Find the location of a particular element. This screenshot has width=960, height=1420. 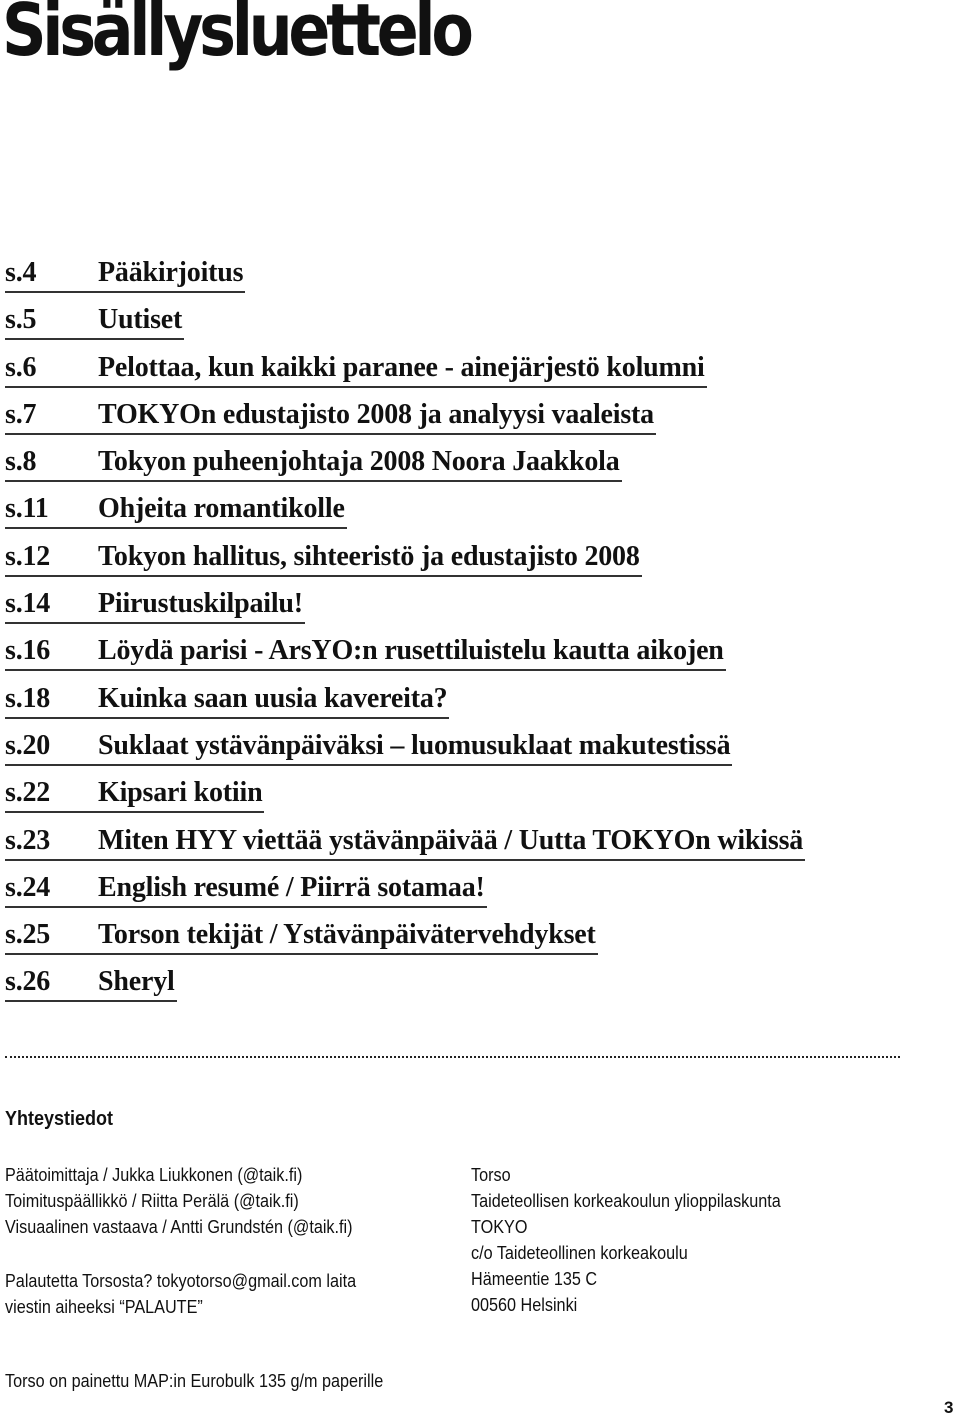

toc-page-number: s.25 is located at coordinates (28, 935).